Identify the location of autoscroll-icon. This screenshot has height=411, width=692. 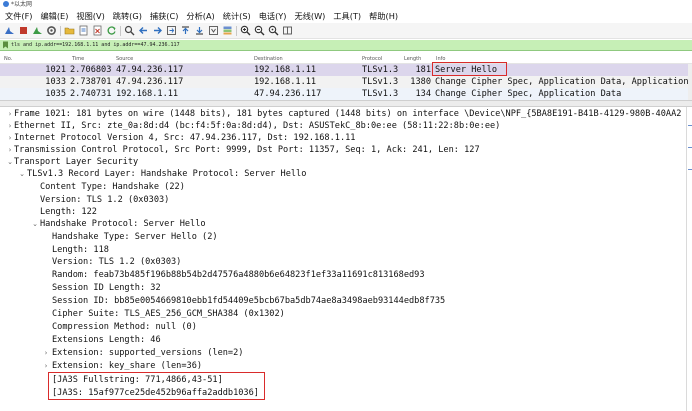
(213, 30).